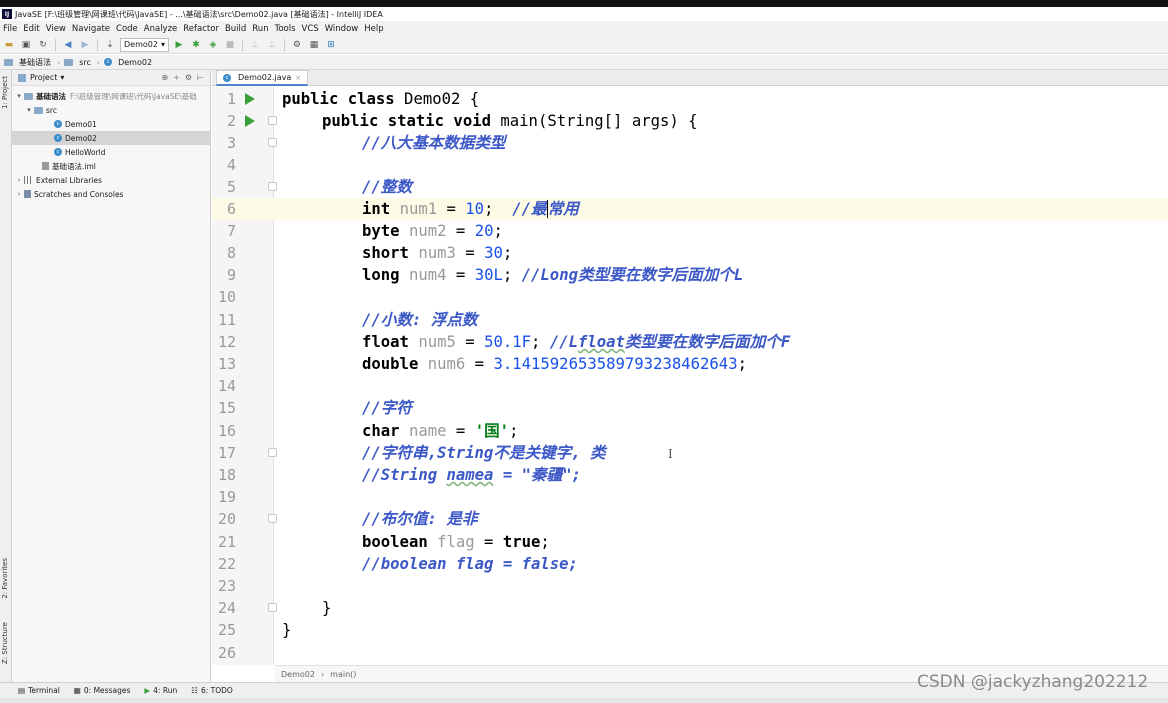 The height and width of the screenshot is (703, 1168). What do you see at coordinates (5, 578) in the screenshot?
I see `tab-favorites: 2: Favorites` at bounding box center [5, 578].